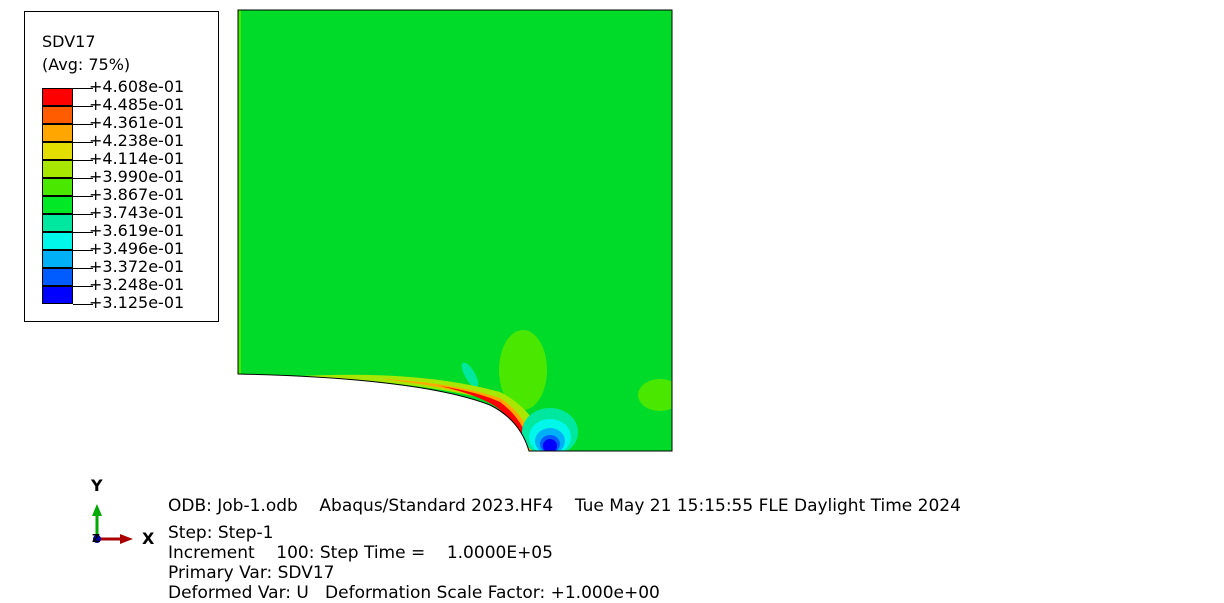 Image resolution: width=1224 pixels, height=603 pixels. I want to click on legend-value: +4.361e-01, so click(137, 122).